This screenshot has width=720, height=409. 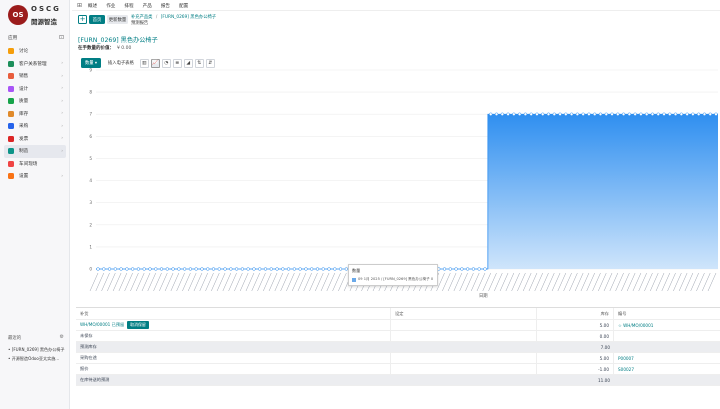 I want to click on sidebar-item: 设置 ›, so click(x=35, y=176).